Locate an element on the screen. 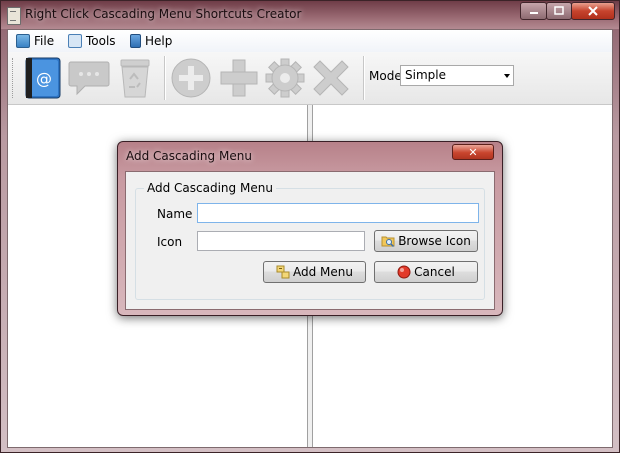  cancel-button: Cancel is located at coordinates (426, 272).